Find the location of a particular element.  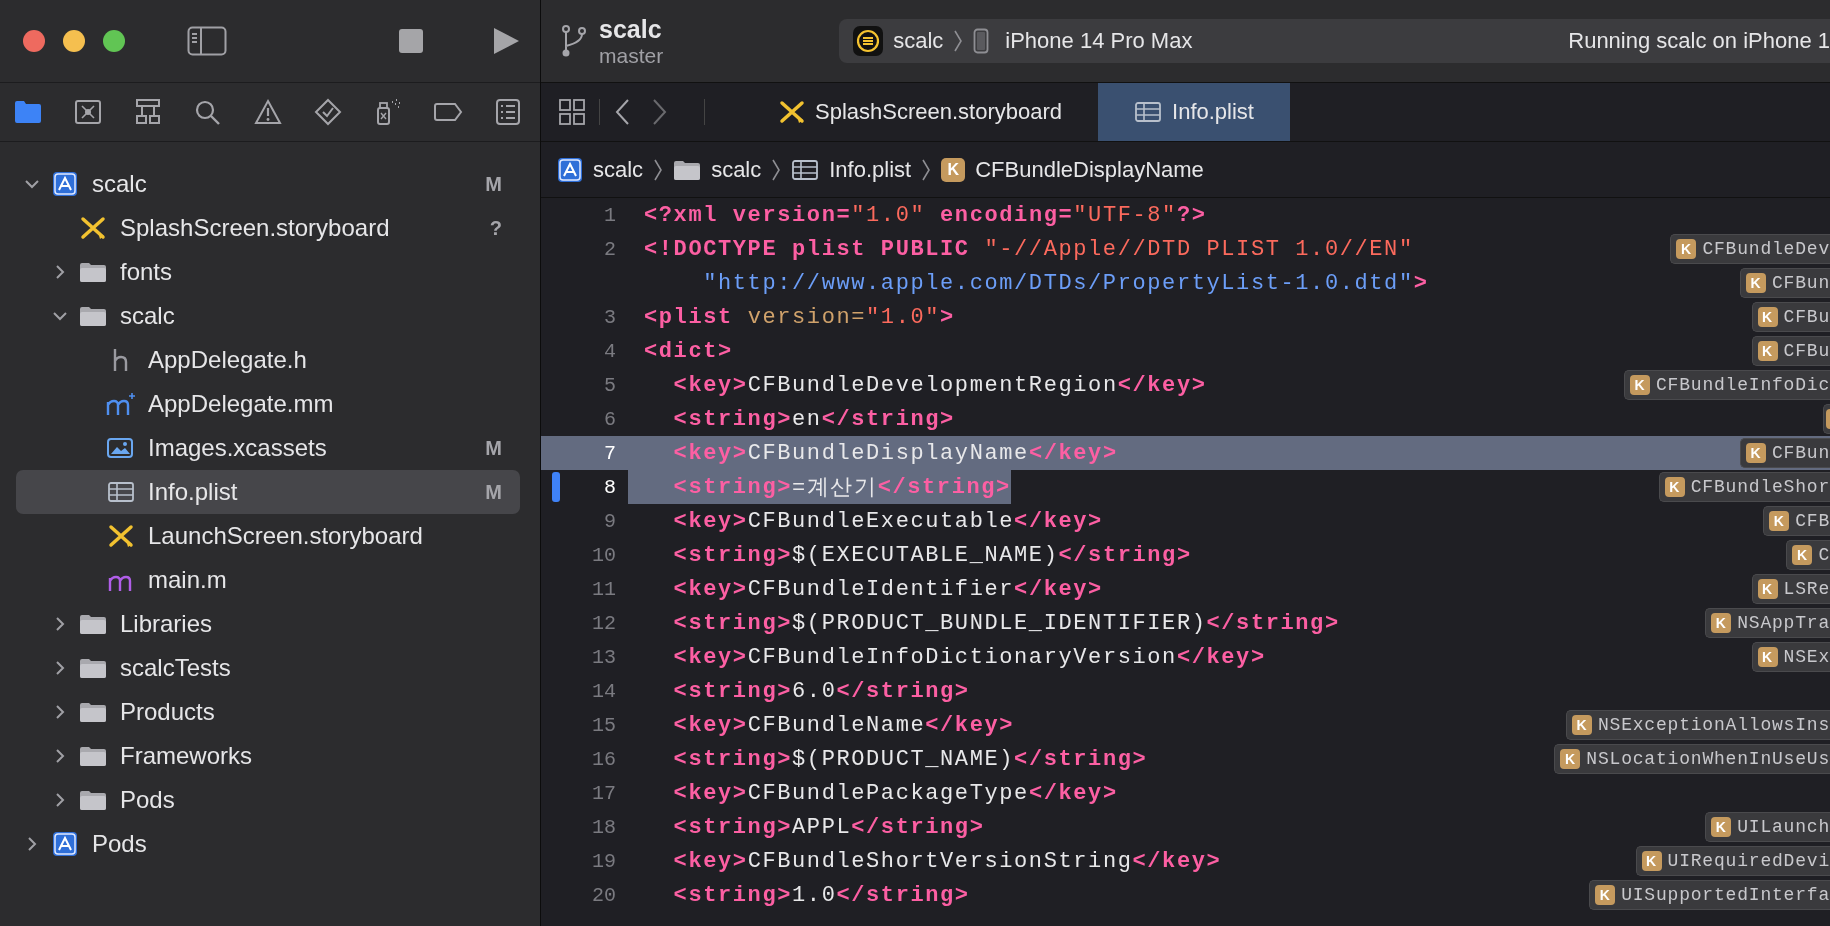

code-line: <dict> is located at coordinates (688, 351).